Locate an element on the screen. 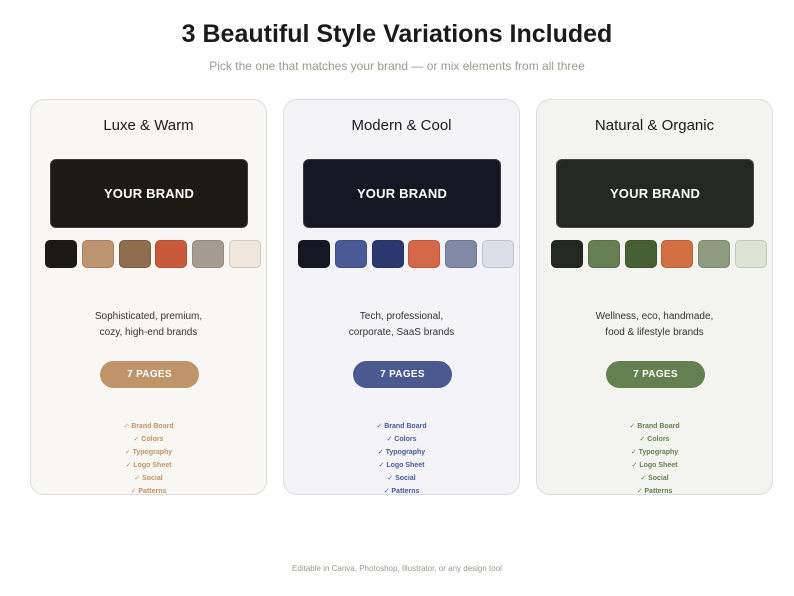 This screenshot has height=596, width=794. card-title: Modern & Cool is located at coordinates (401, 125).